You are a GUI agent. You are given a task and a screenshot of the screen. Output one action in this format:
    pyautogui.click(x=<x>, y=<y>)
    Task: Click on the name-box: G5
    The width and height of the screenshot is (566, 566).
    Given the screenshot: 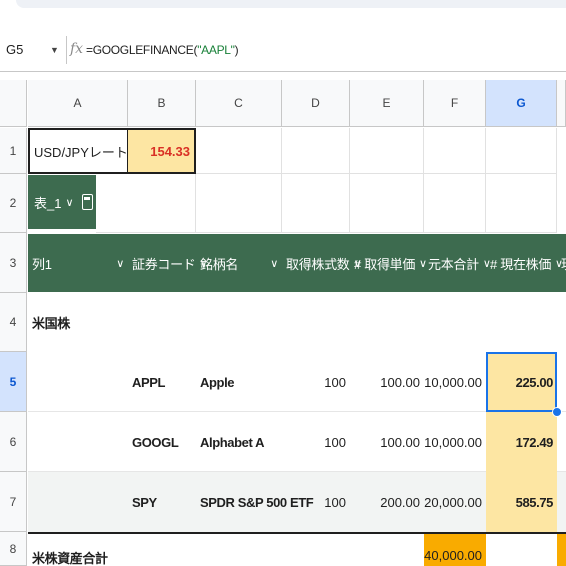 What is the action you would take?
    pyautogui.click(x=31, y=50)
    